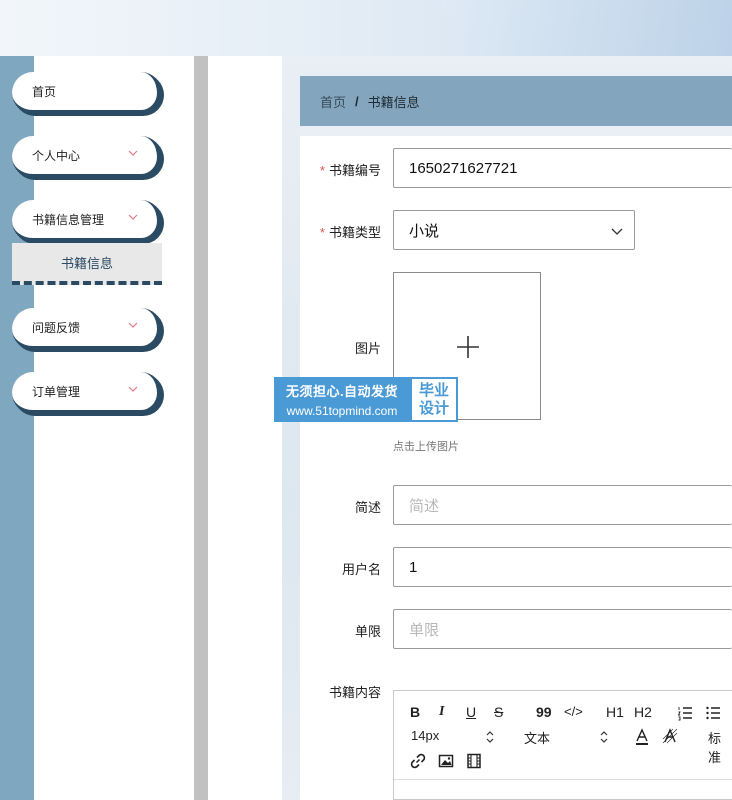 The image size is (732, 800). I want to click on watermark-line2: www.51topmind.com, so click(342, 411).